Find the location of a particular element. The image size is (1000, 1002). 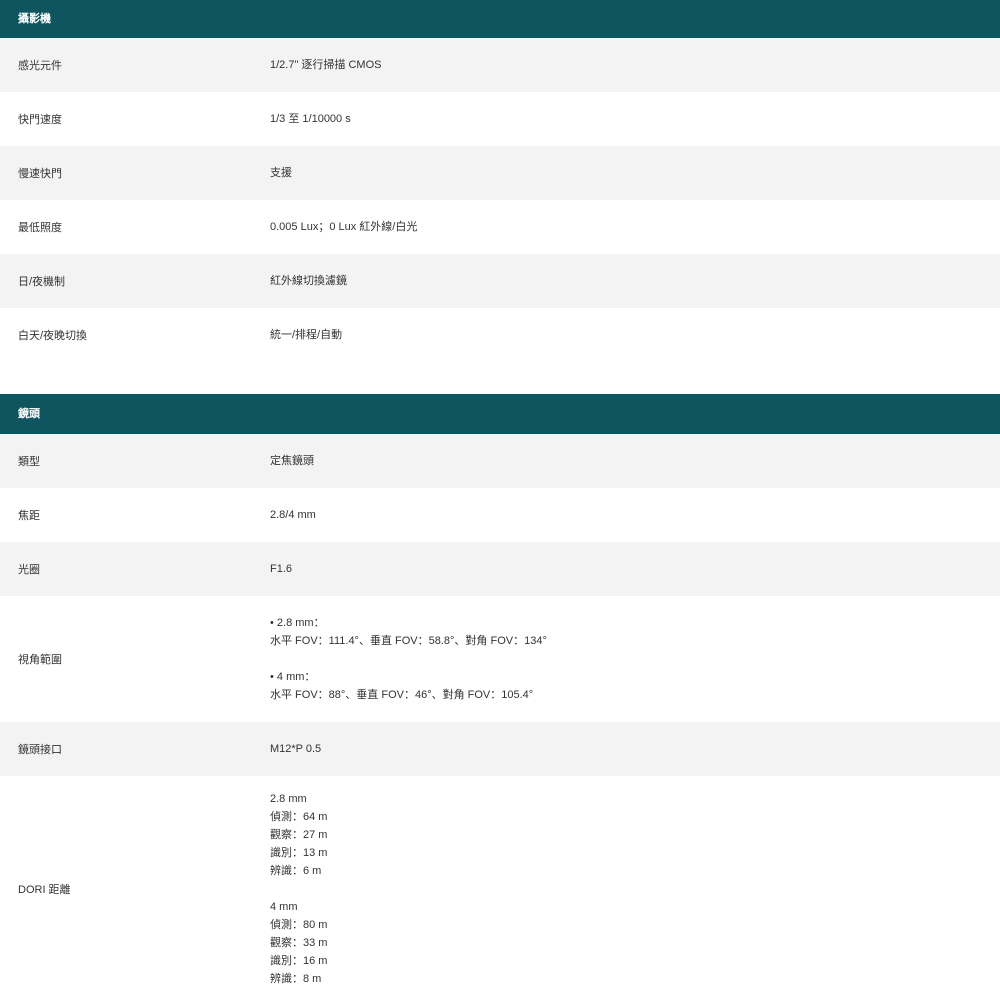

spec-label: 最低照度 is located at coordinates (40, 228).